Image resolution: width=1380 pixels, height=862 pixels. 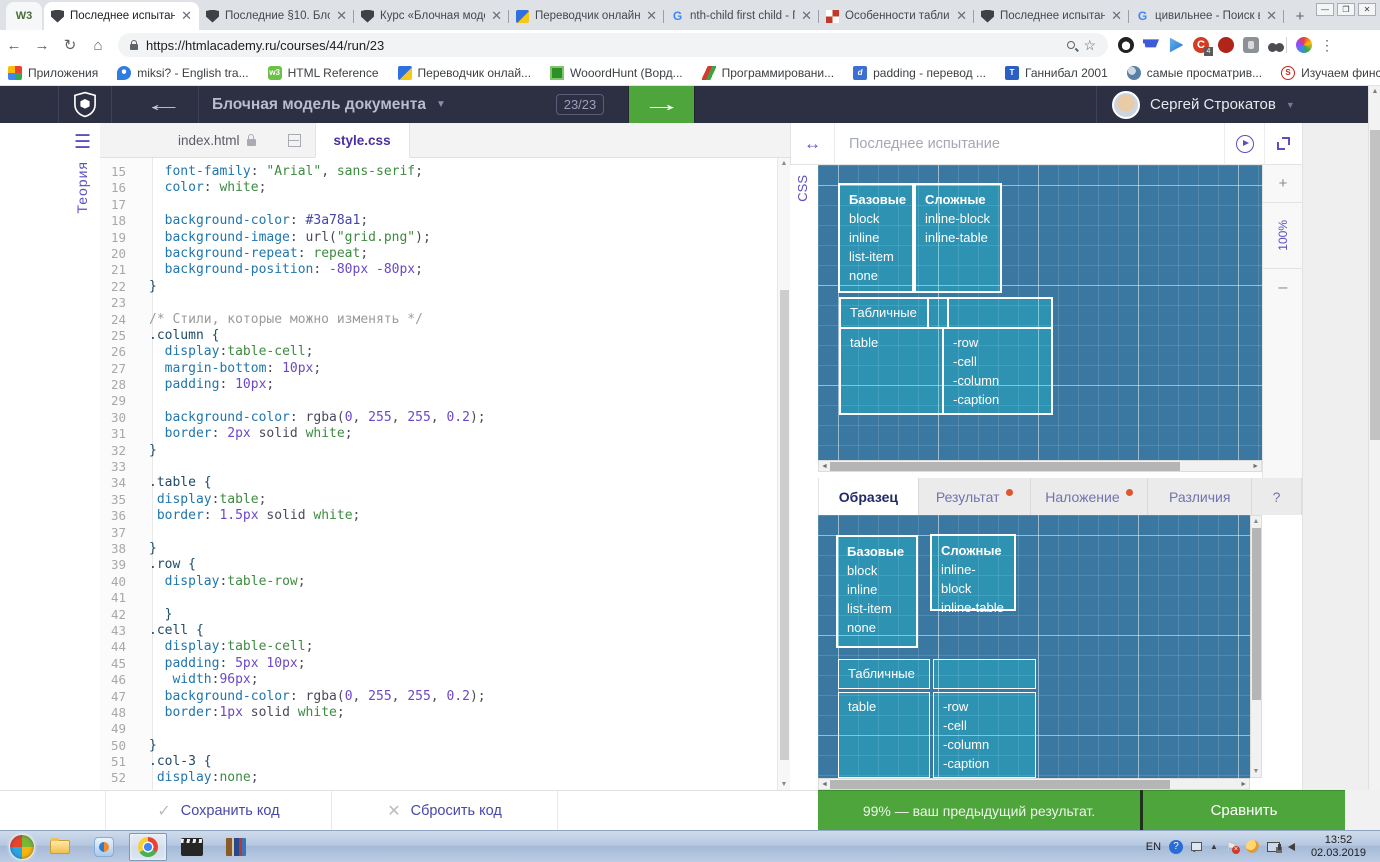 I want to click on code-line: 50}, so click(x=438, y=746).